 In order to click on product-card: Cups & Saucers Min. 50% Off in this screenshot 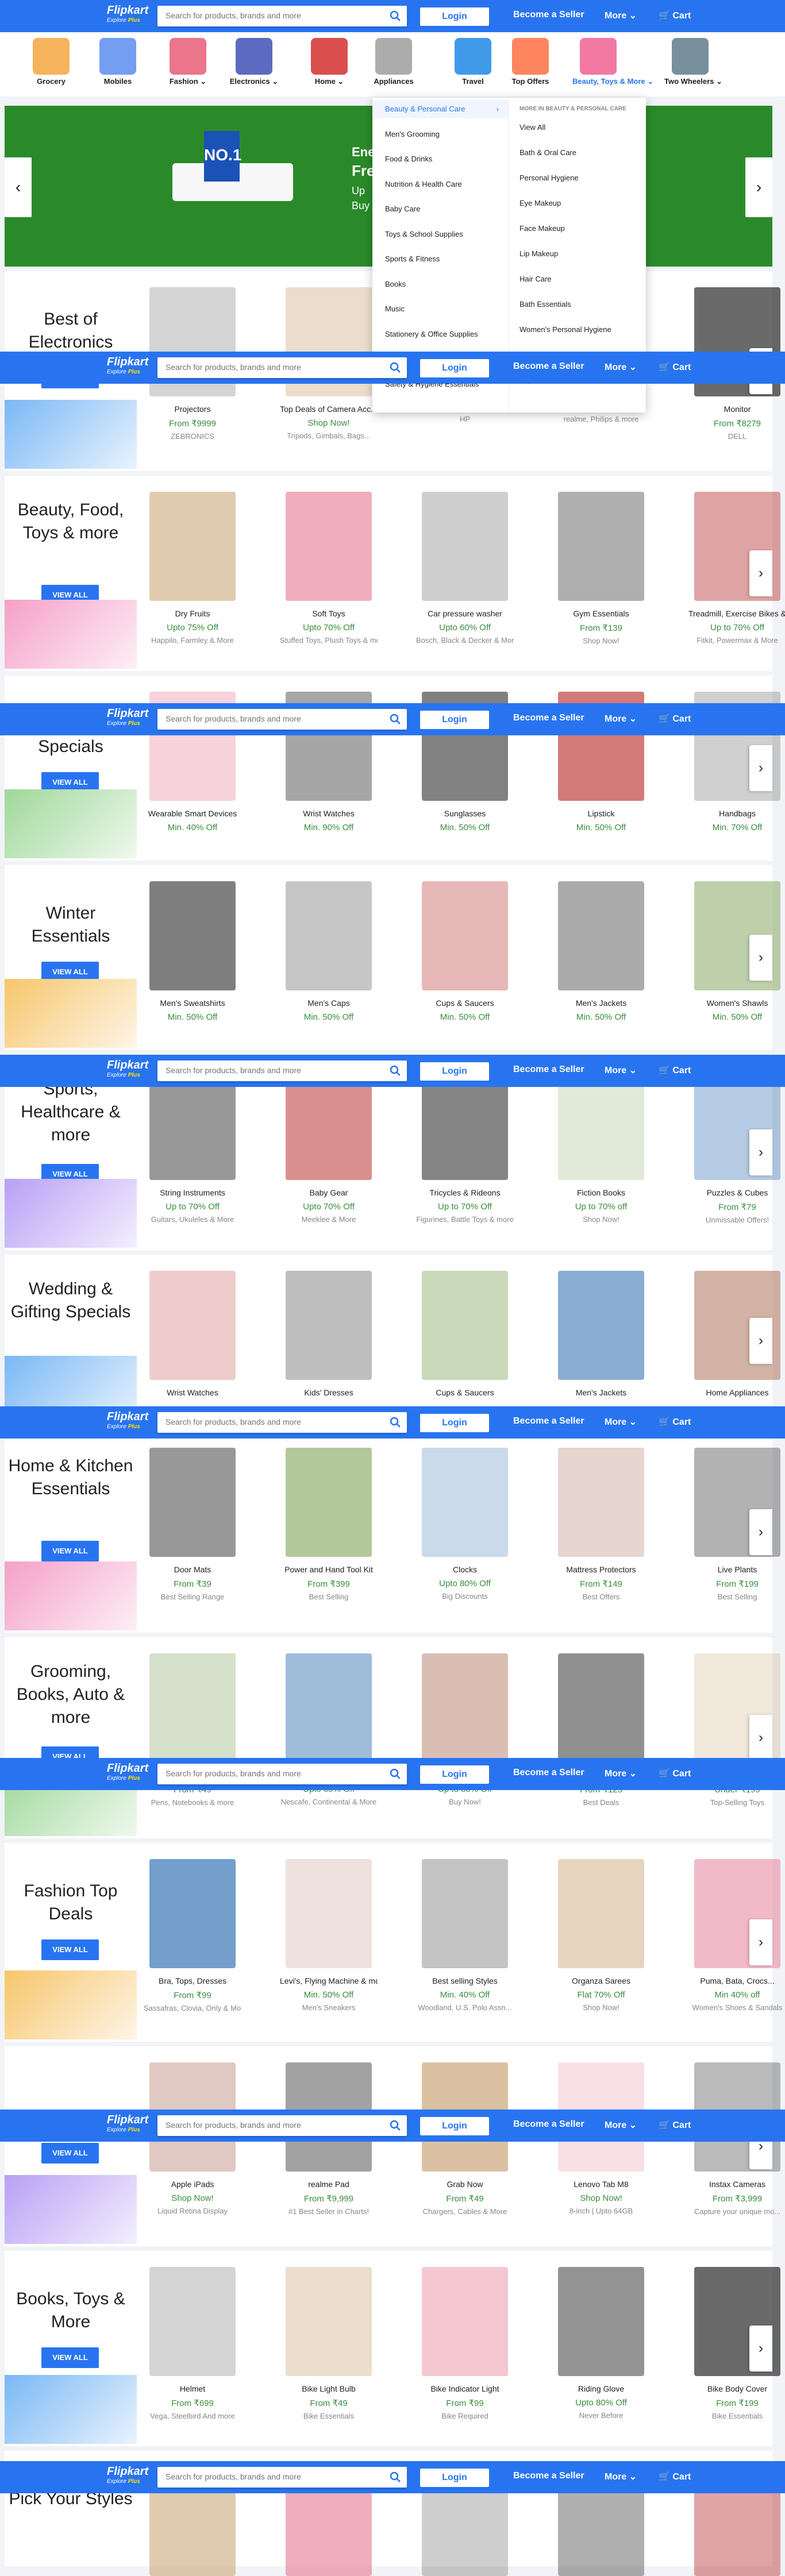, I will do `click(465, 952)`.